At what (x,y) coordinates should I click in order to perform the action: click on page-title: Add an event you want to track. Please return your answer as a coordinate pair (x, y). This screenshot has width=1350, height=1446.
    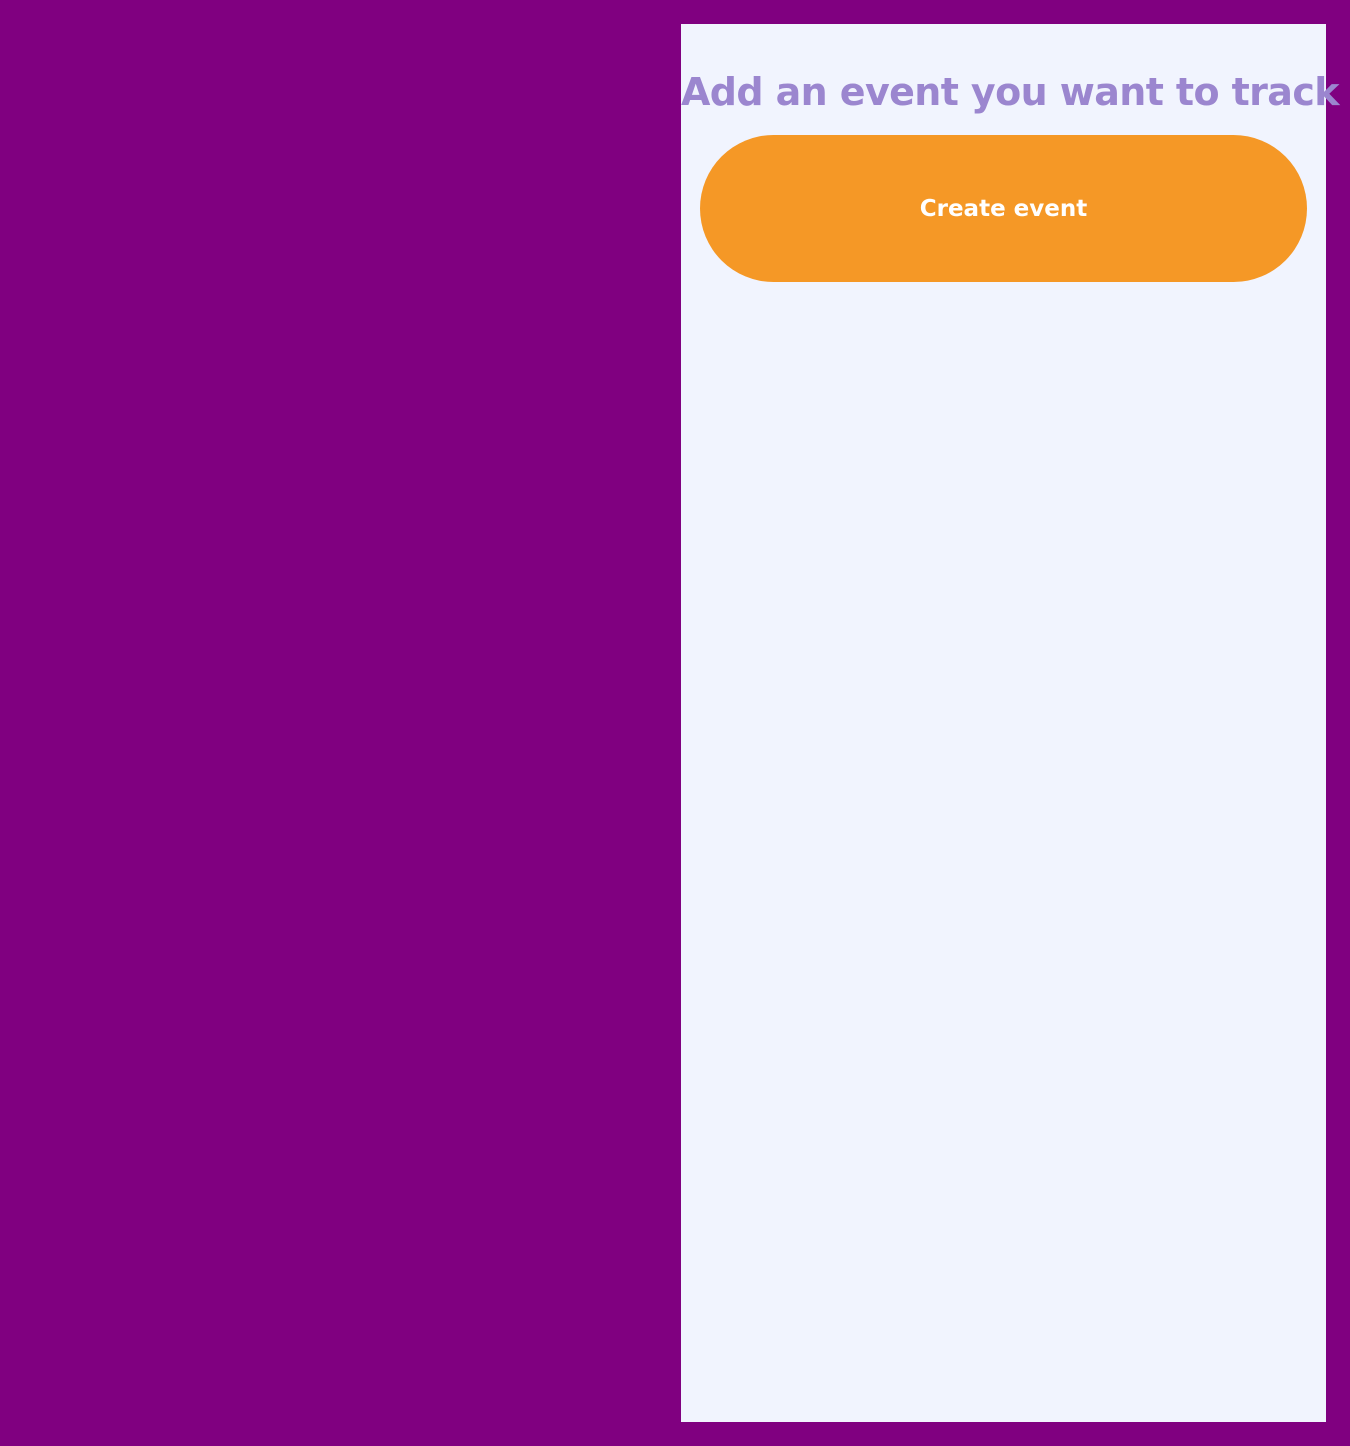
    Looking at the image, I should click on (1010, 92).